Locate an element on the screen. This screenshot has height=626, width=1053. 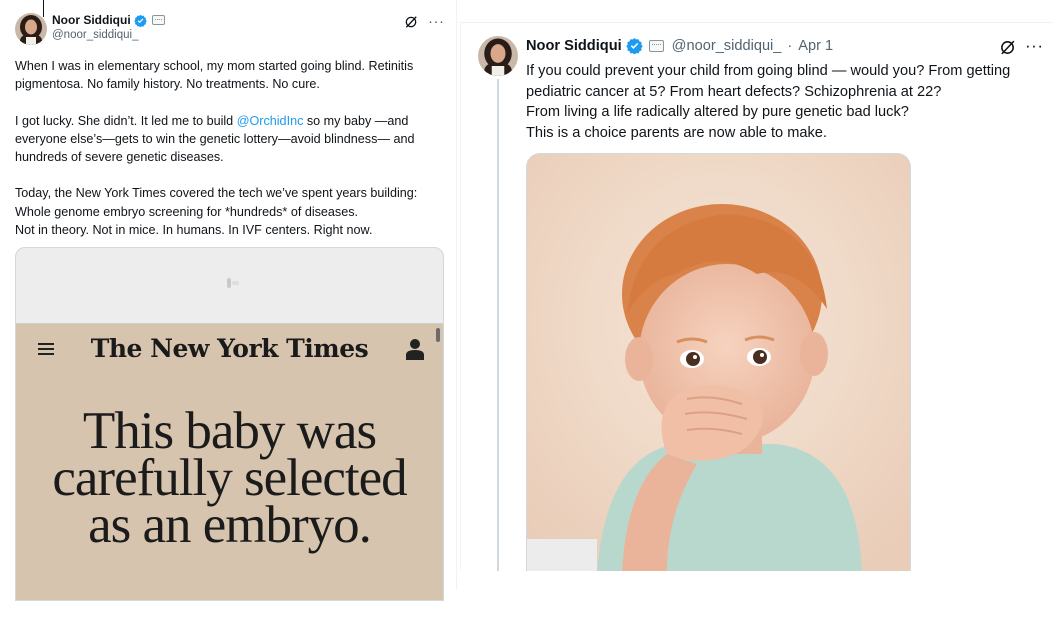
account-icon is located at coordinates (415, 349).